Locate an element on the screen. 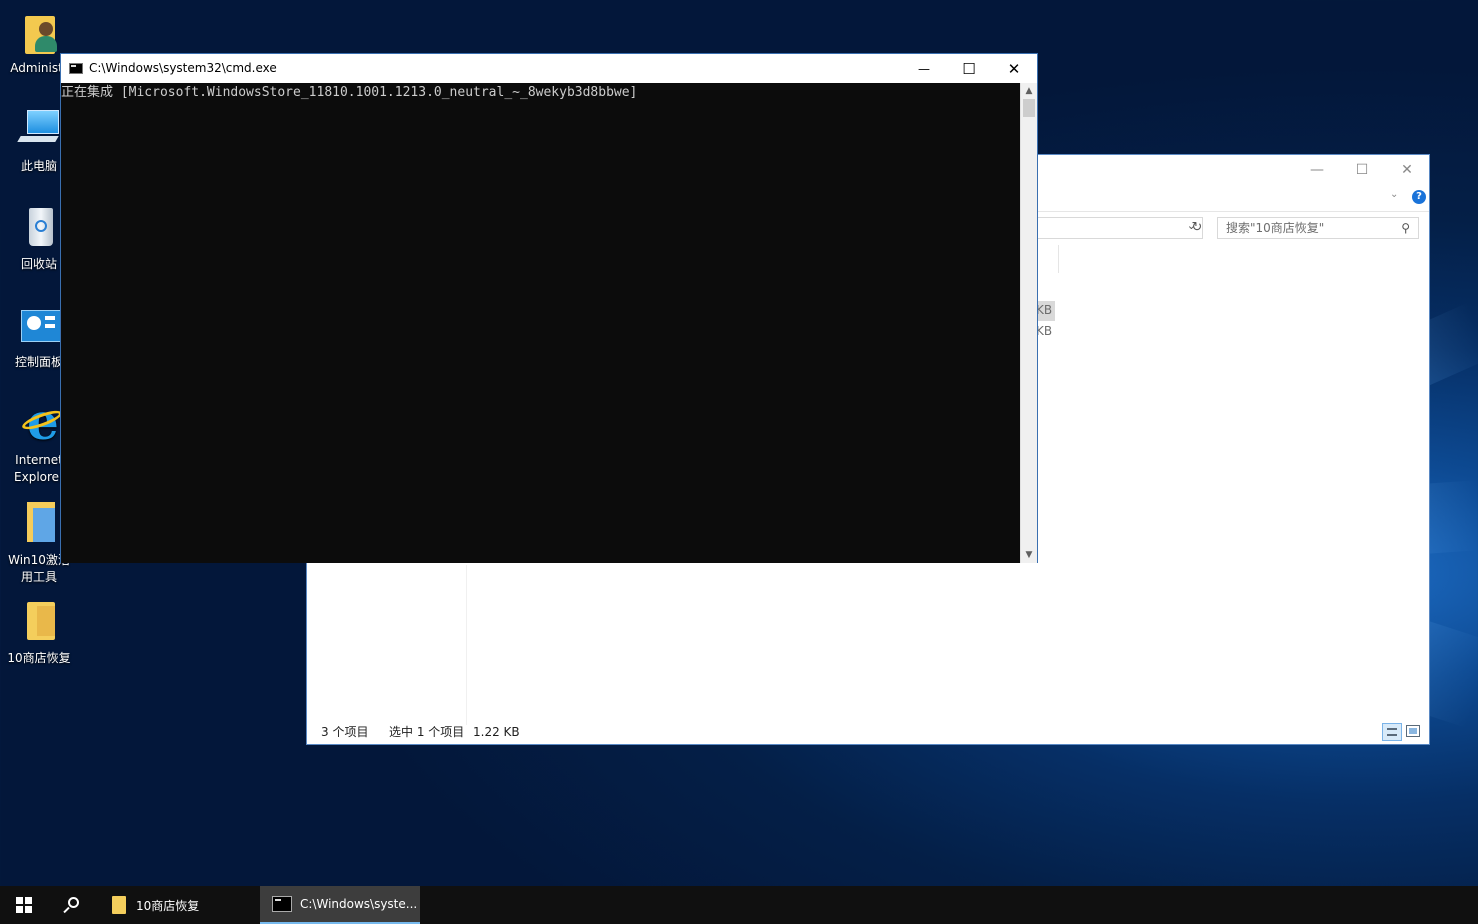 This screenshot has width=1478, height=924. details-view-button is located at coordinates (1392, 732).